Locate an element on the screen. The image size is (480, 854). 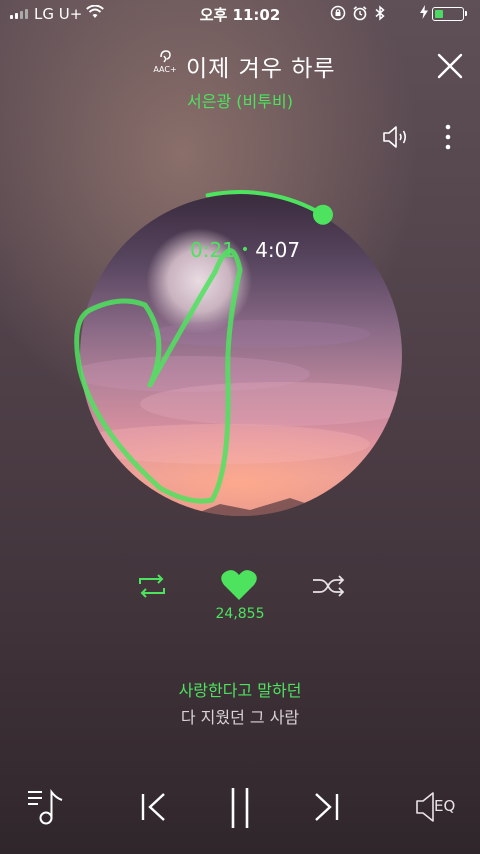
like-button is located at coordinates (239, 587).